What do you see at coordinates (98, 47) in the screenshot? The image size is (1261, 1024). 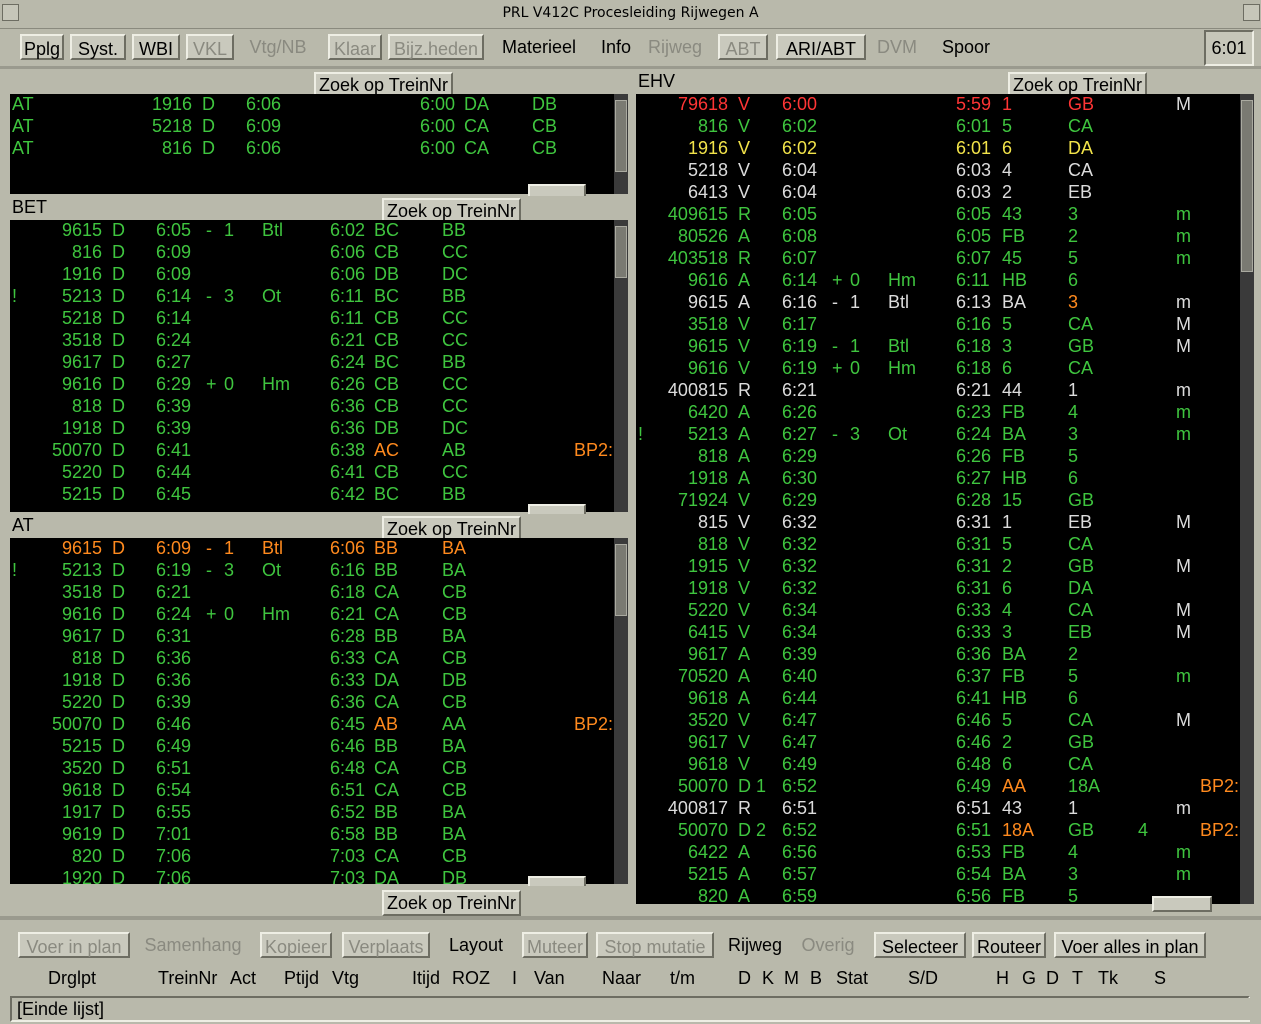 I see `menu-syst-: Syst.` at bounding box center [98, 47].